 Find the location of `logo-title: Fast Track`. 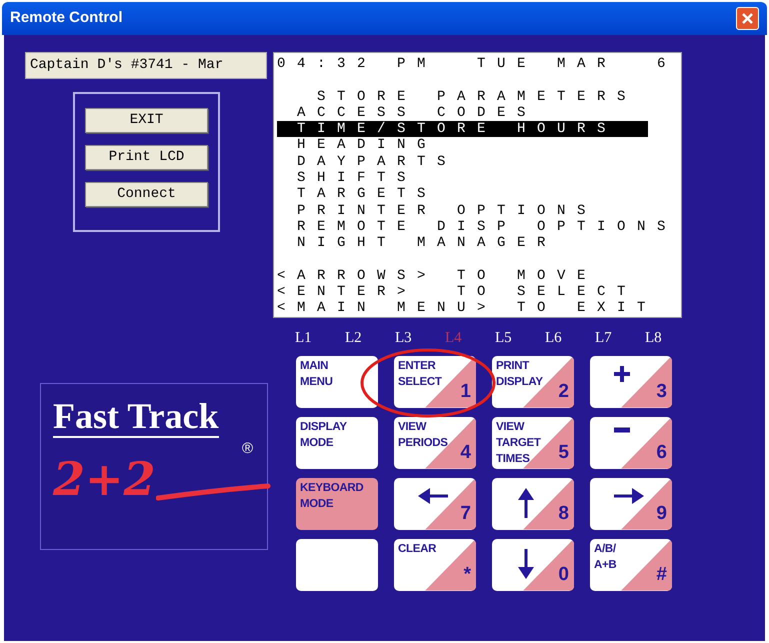

logo-title: Fast Track is located at coordinates (136, 418).